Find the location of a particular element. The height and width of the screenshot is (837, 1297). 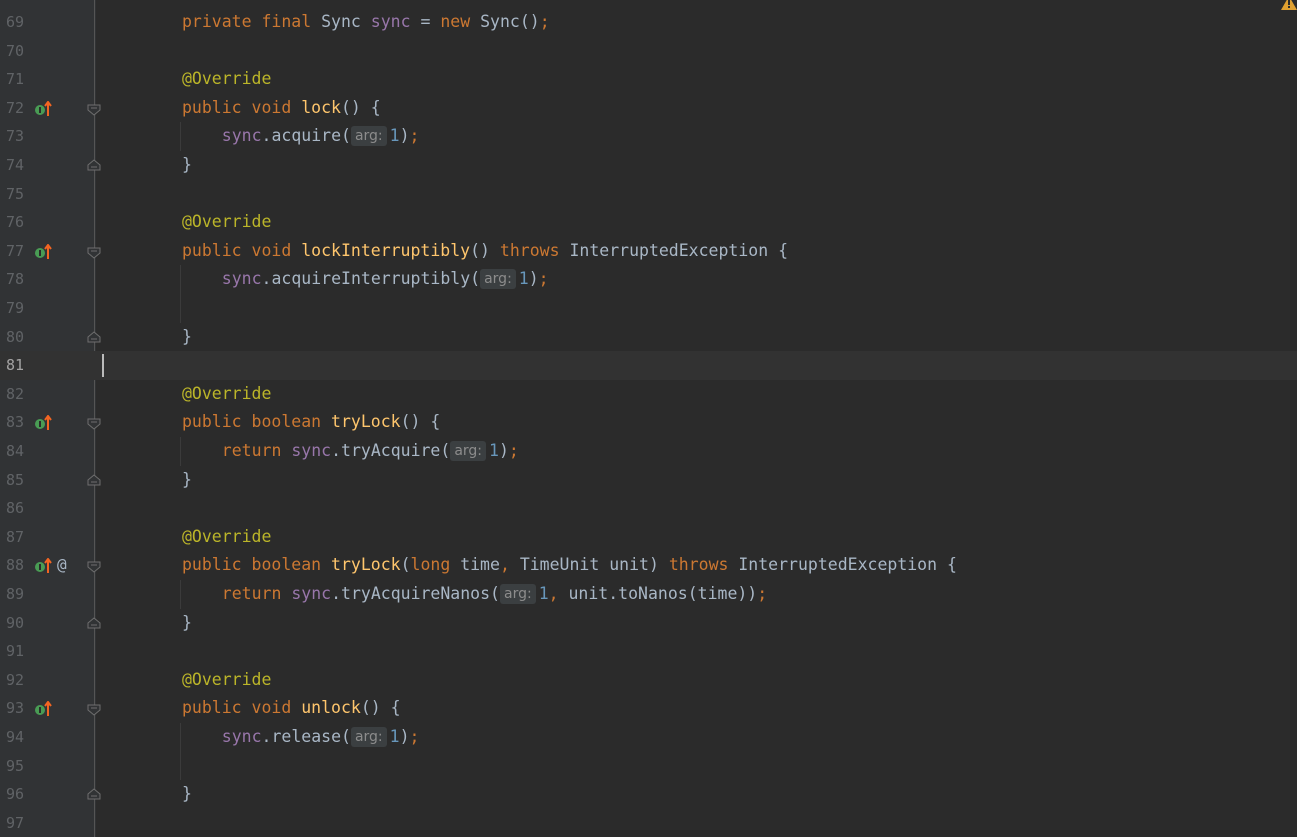

warning-icon is located at coordinates (1289, 5).